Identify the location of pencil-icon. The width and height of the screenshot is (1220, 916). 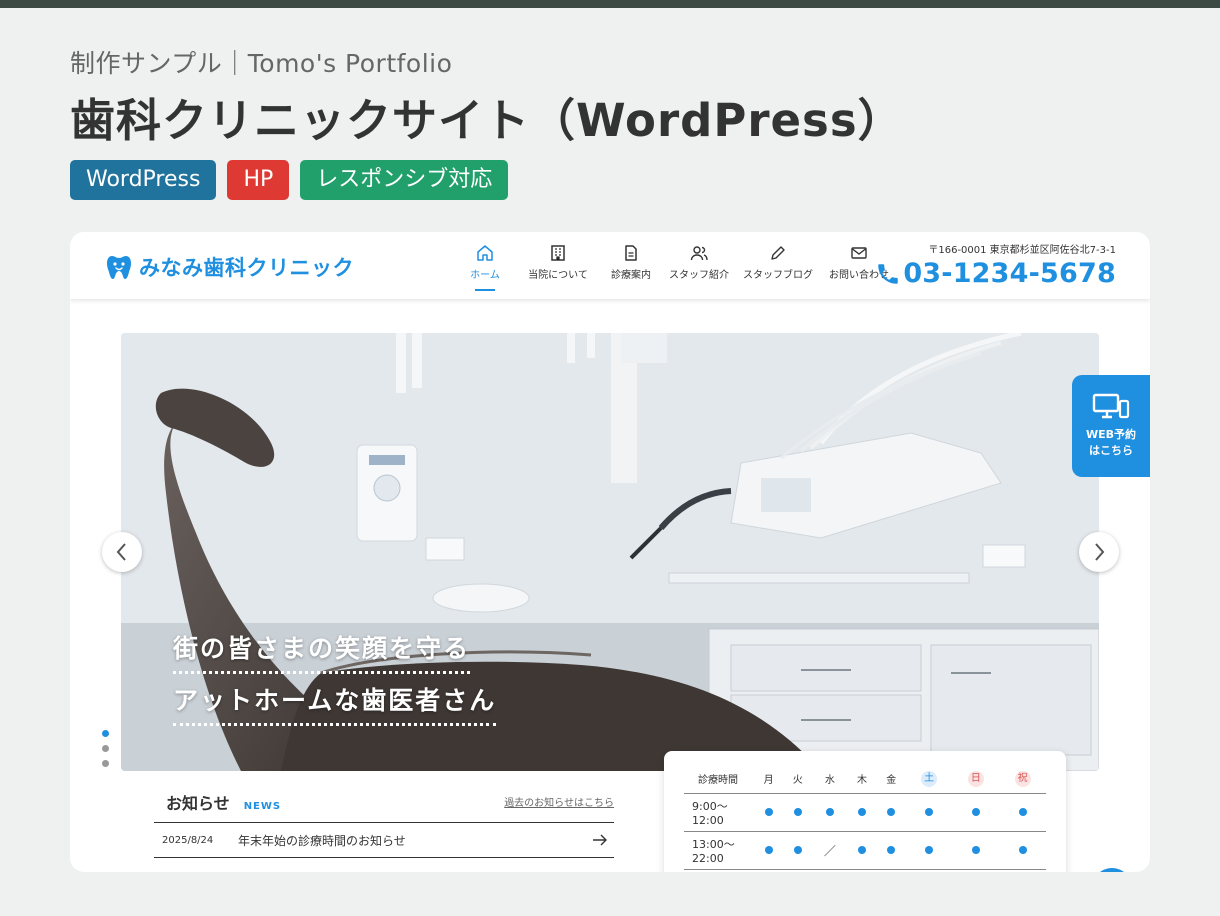
(778, 253).